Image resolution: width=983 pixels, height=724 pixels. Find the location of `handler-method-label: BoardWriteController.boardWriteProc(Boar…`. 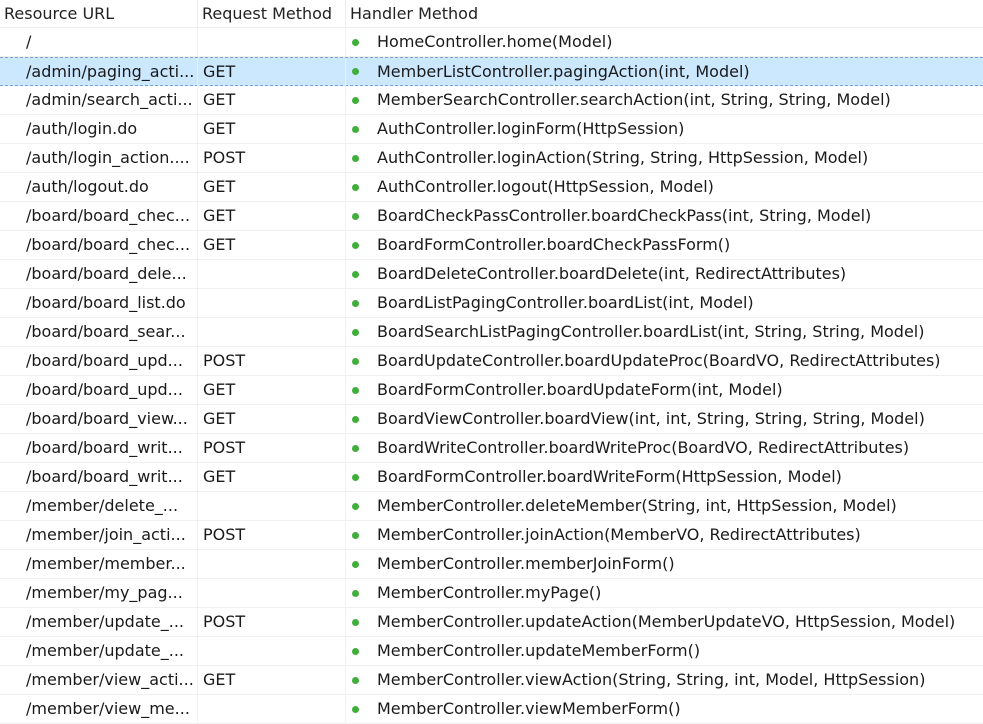

handler-method-label: BoardWriteController.boardWriteProc(Boar… is located at coordinates (643, 447).